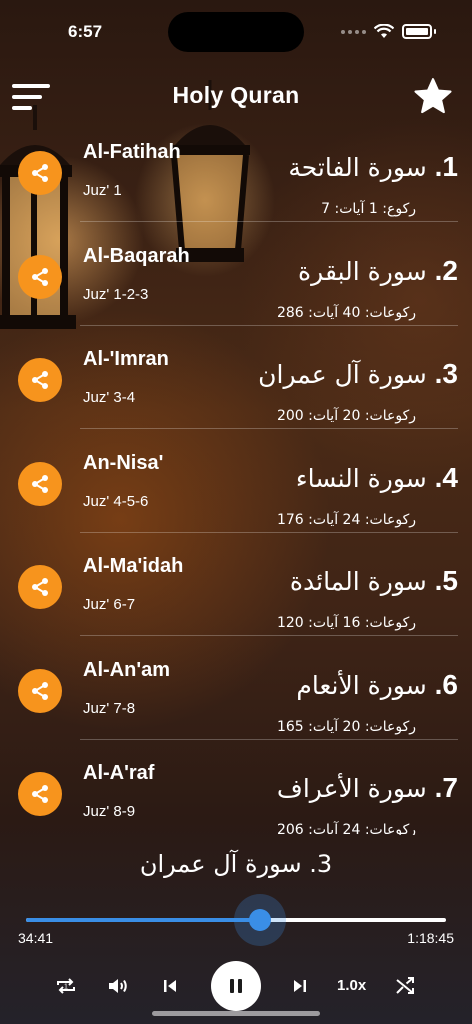  Describe the element at coordinates (384, 31) in the screenshot. I see `wifi-icon` at that location.